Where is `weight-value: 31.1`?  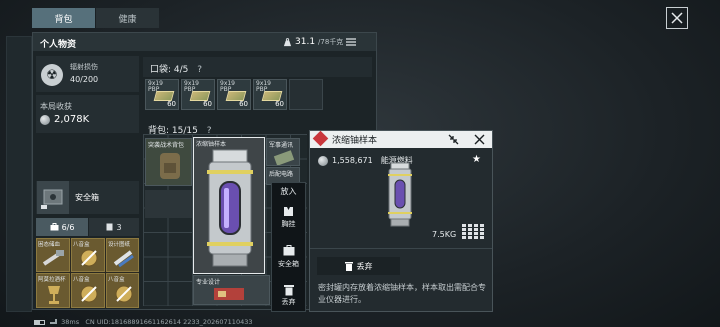
weight-value: 31.1 is located at coordinates (305, 42).